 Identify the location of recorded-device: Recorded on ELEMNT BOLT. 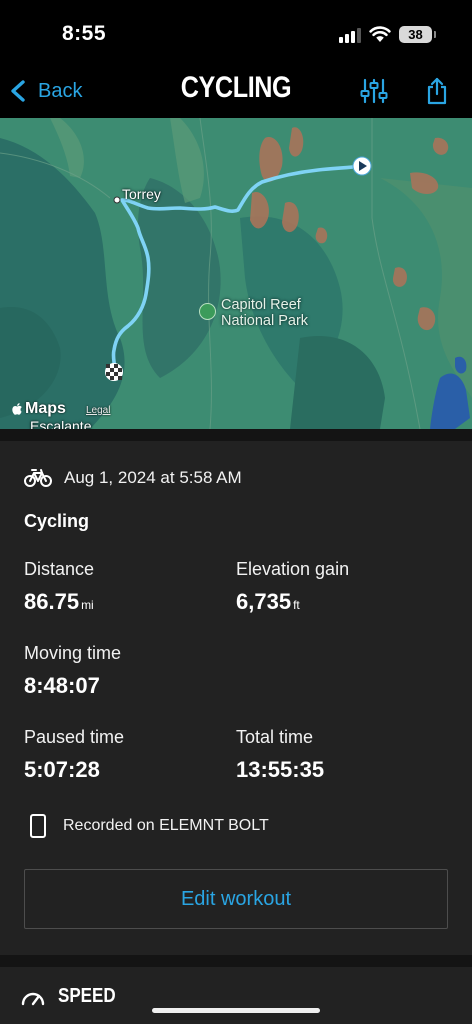
(166, 825).